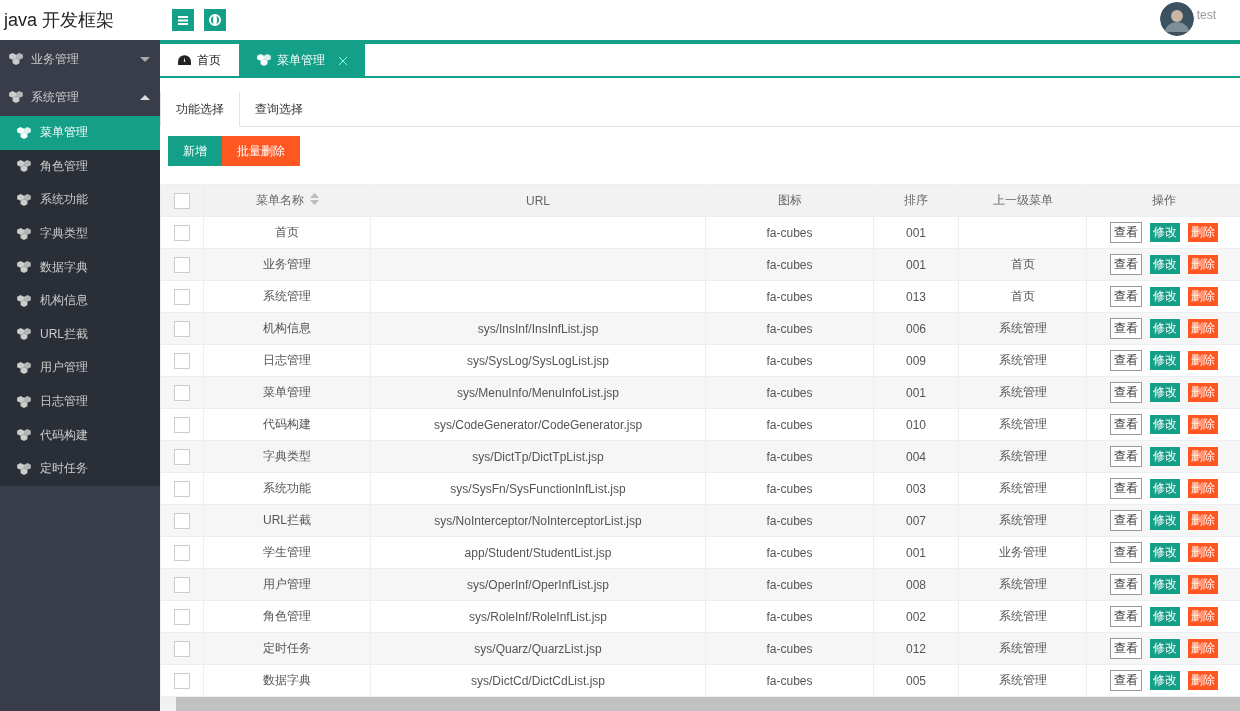 Image resolution: width=1240 pixels, height=711 pixels. I want to click on menu-item: 系统功能, so click(80, 200).